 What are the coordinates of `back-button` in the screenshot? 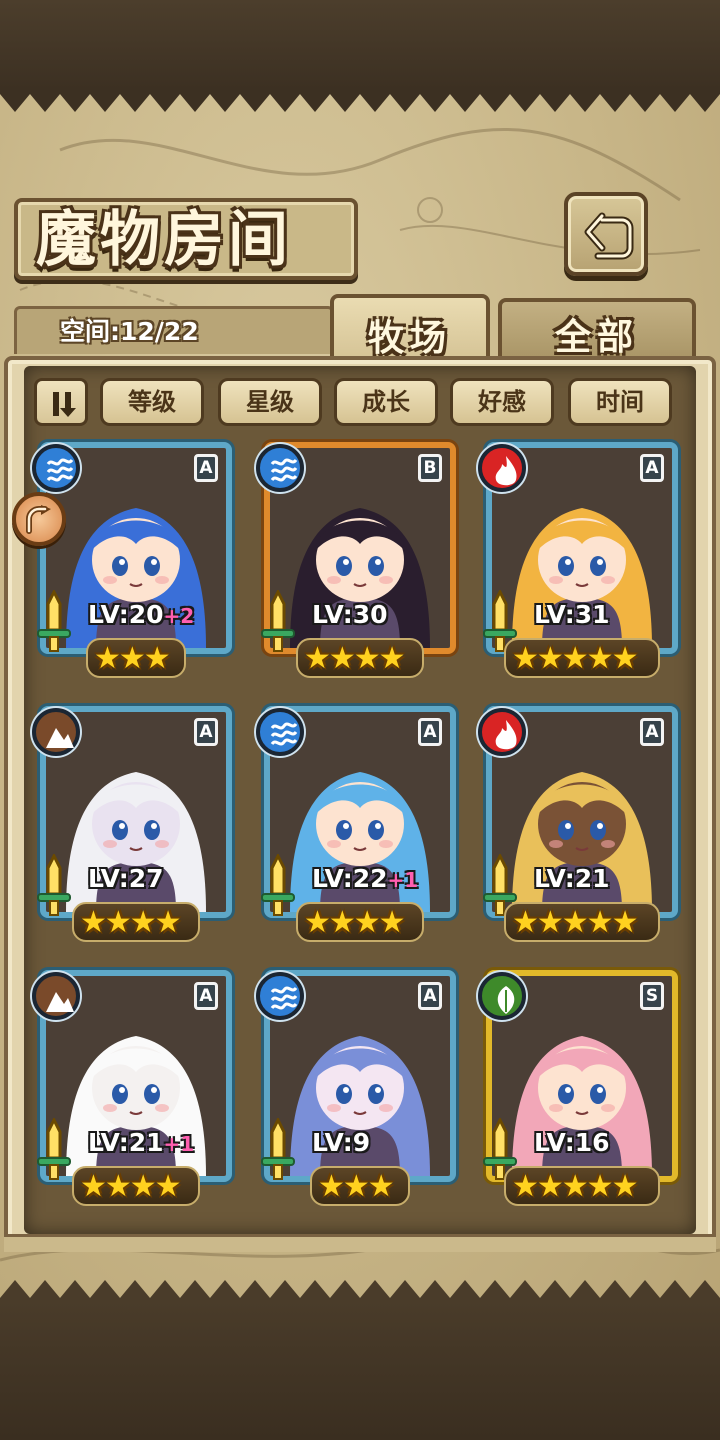 It's located at (606, 234).